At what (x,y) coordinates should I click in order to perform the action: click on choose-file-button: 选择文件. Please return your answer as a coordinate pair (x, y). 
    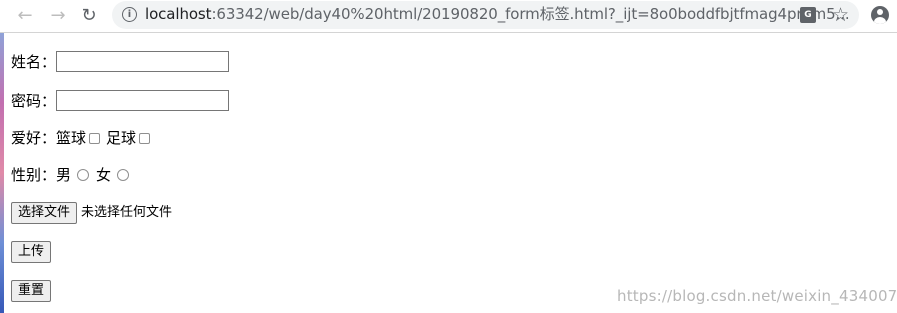
    Looking at the image, I should click on (44, 213).